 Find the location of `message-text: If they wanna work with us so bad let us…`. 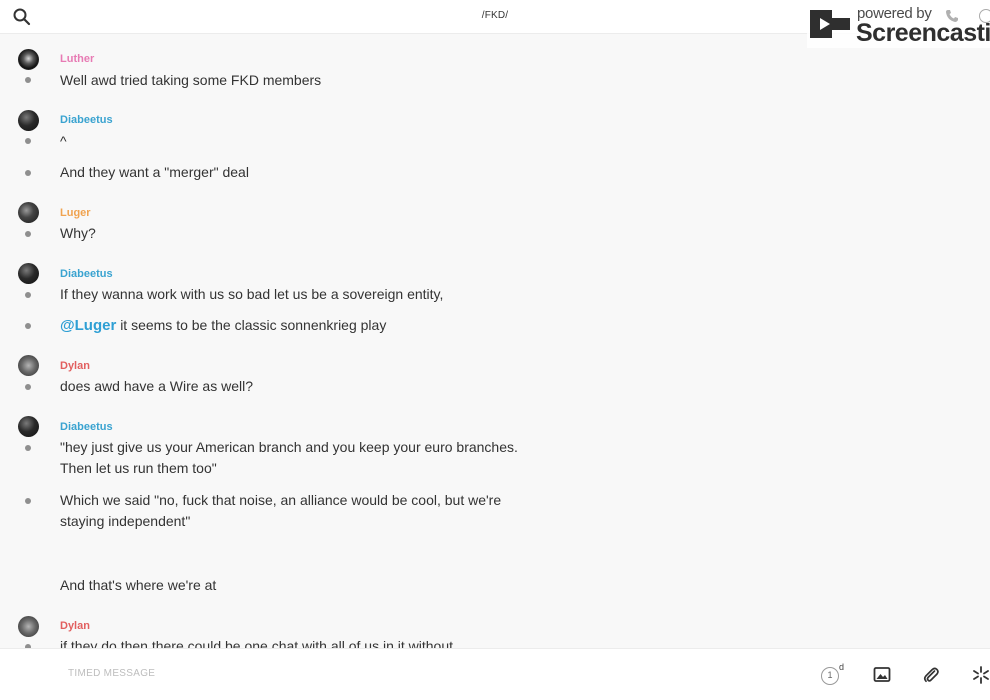

message-text: If they wanna work with us so bad let us… is located at coordinates (252, 294).